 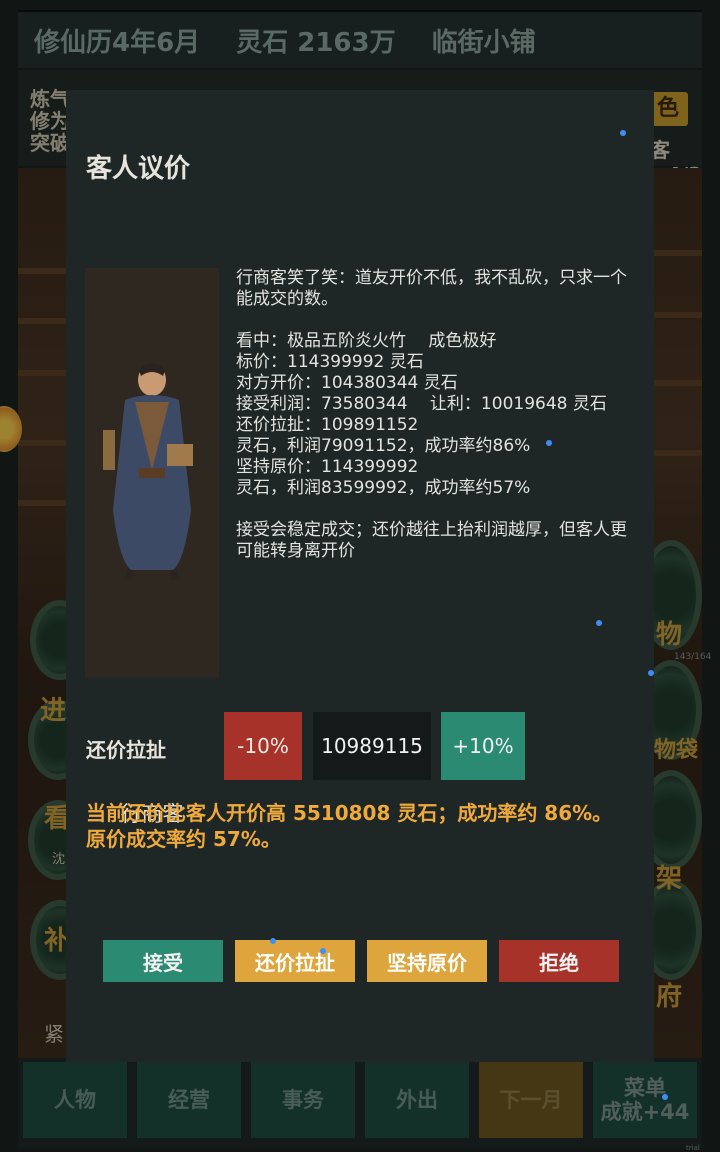 What do you see at coordinates (148, 471) in the screenshot?
I see `merchant-portrait-icon` at bounding box center [148, 471].